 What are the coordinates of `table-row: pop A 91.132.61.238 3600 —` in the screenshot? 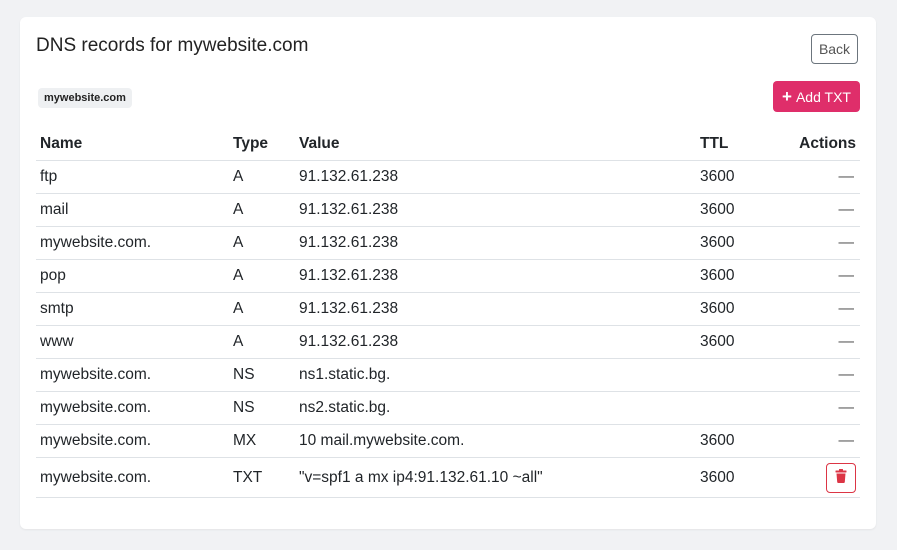 It's located at (448, 276).